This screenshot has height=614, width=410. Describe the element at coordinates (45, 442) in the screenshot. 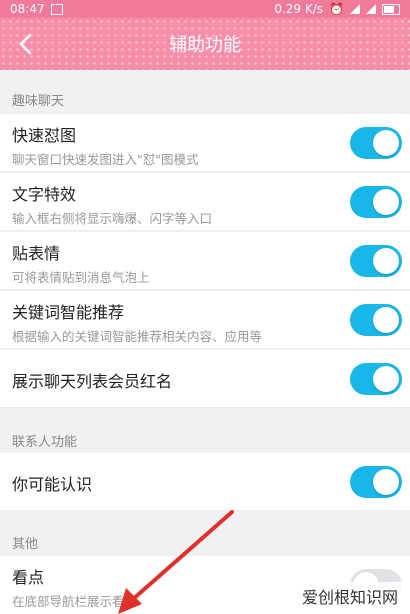

I see `section-contacts: 联系人功能` at that location.